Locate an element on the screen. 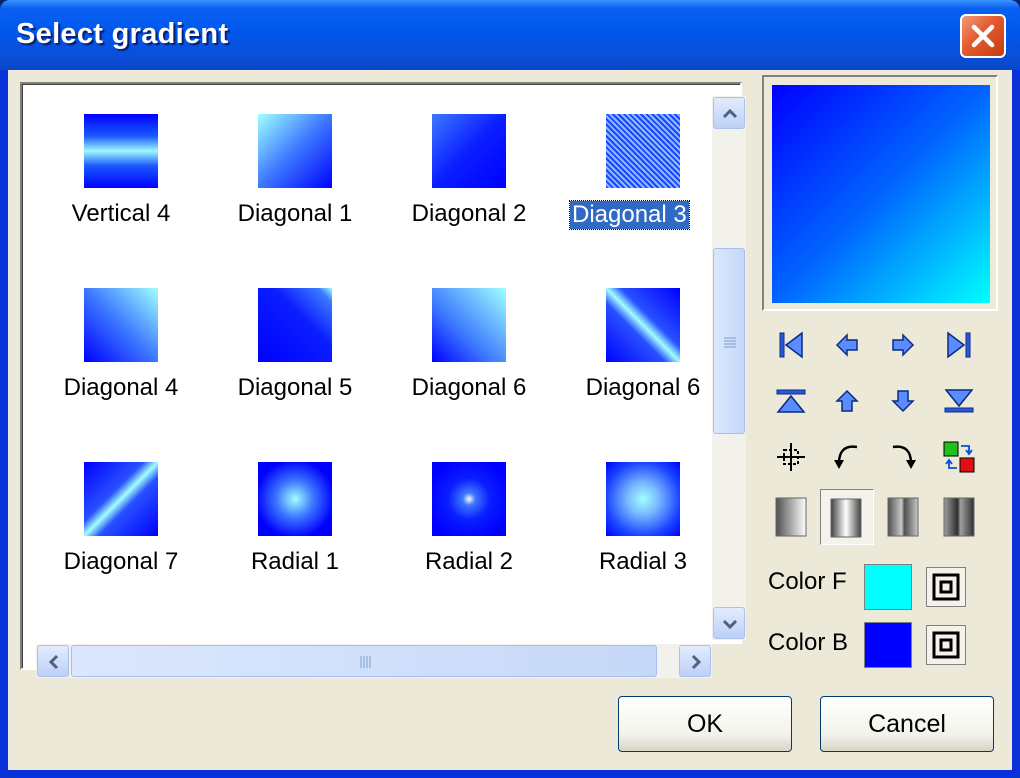 Image resolution: width=1020 pixels, height=778 pixels. bottom-button is located at coordinates (959, 401).